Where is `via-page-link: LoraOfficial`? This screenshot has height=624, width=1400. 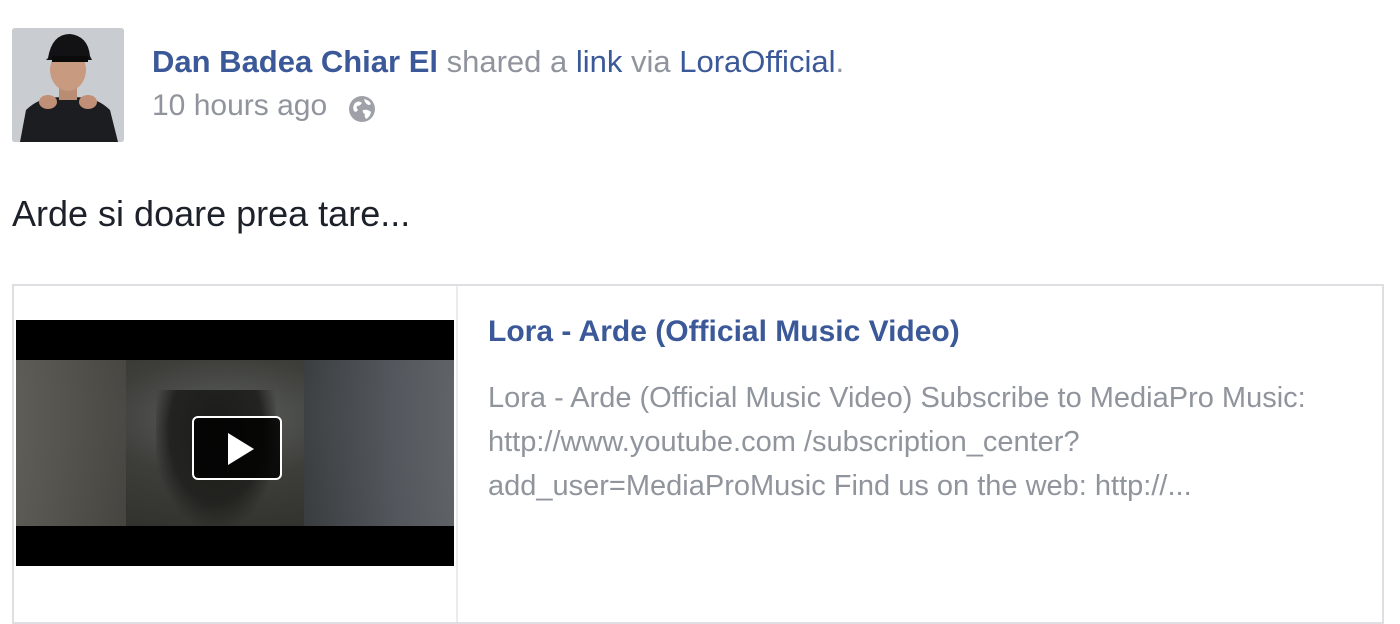
via-page-link: LoraOfficial is located at coordinates (757, 61).